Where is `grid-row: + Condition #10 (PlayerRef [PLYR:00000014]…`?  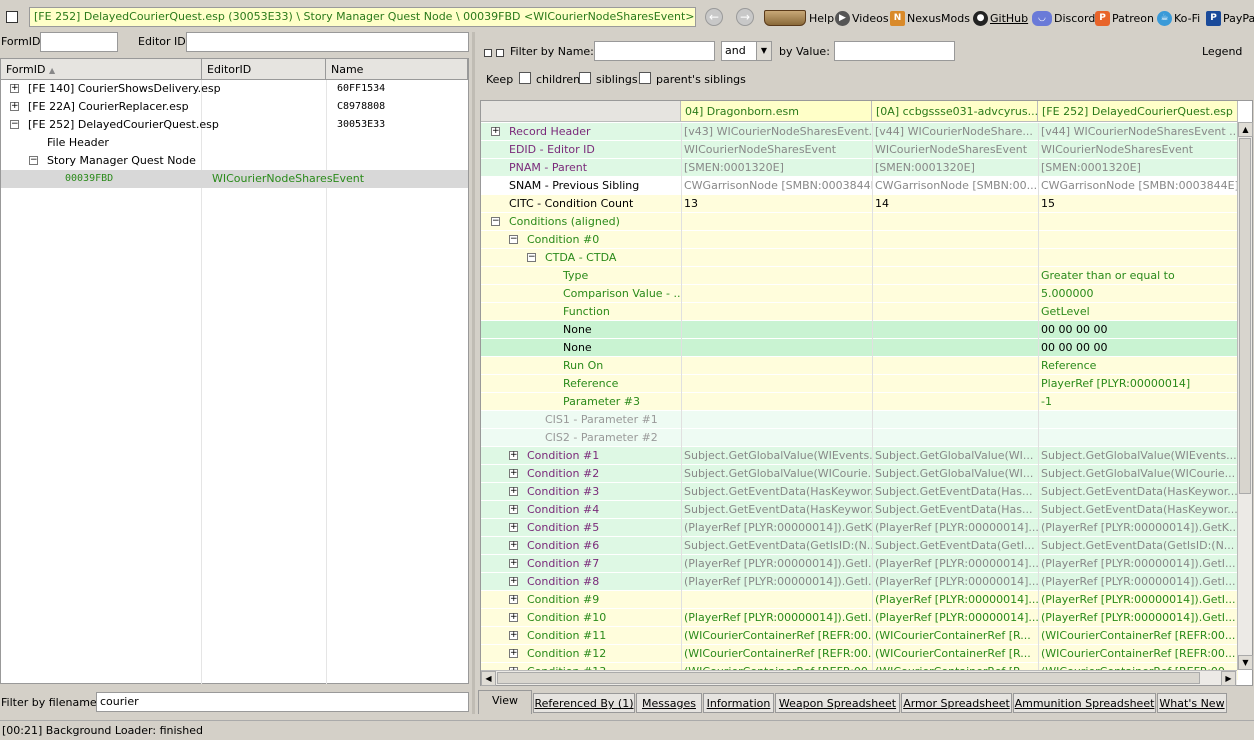 grid-row: + Condition #10 (PlayerRef [PLYR:00000014]… is located at coordinates (859, 618).